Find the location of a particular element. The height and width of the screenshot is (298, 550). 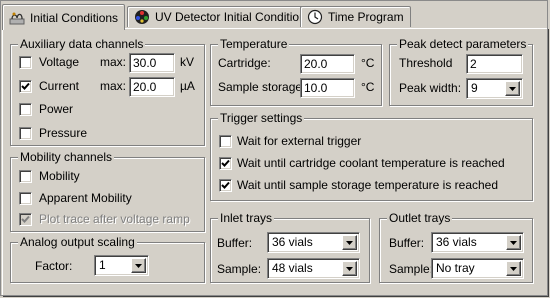

tab-time-program: Time Program is located at coordinates (355, 16).